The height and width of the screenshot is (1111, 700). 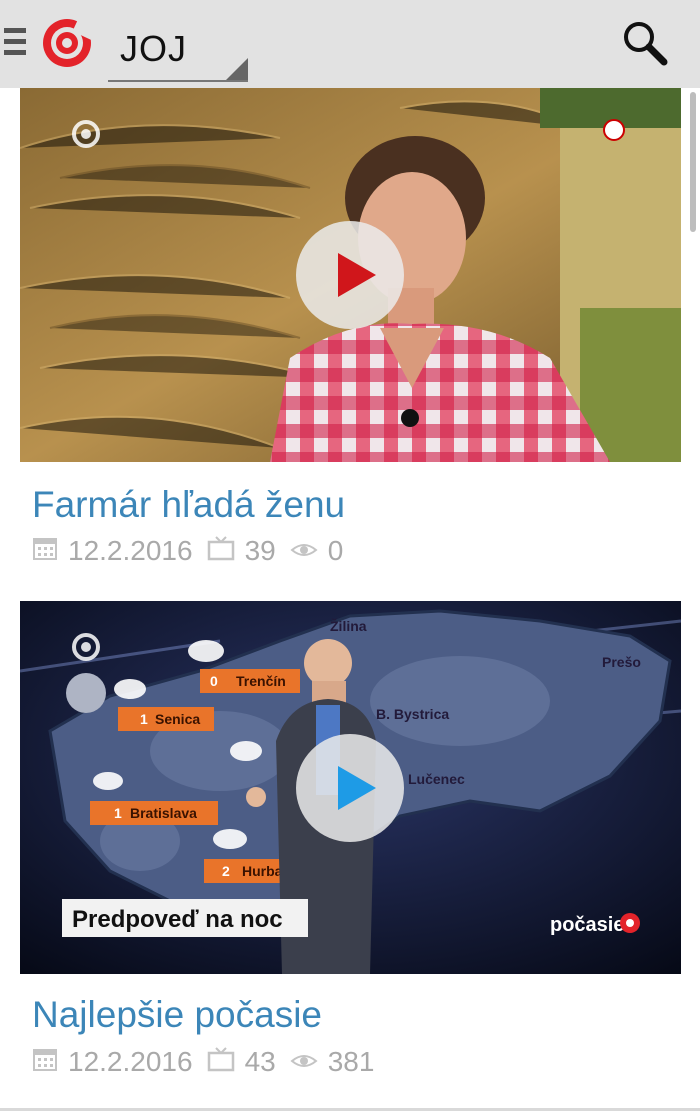 What do you see at coordinates (188, 505) in the screenshot?
I see `video-title: Farmár hľadá ženu` at bounding box center [188, 505].